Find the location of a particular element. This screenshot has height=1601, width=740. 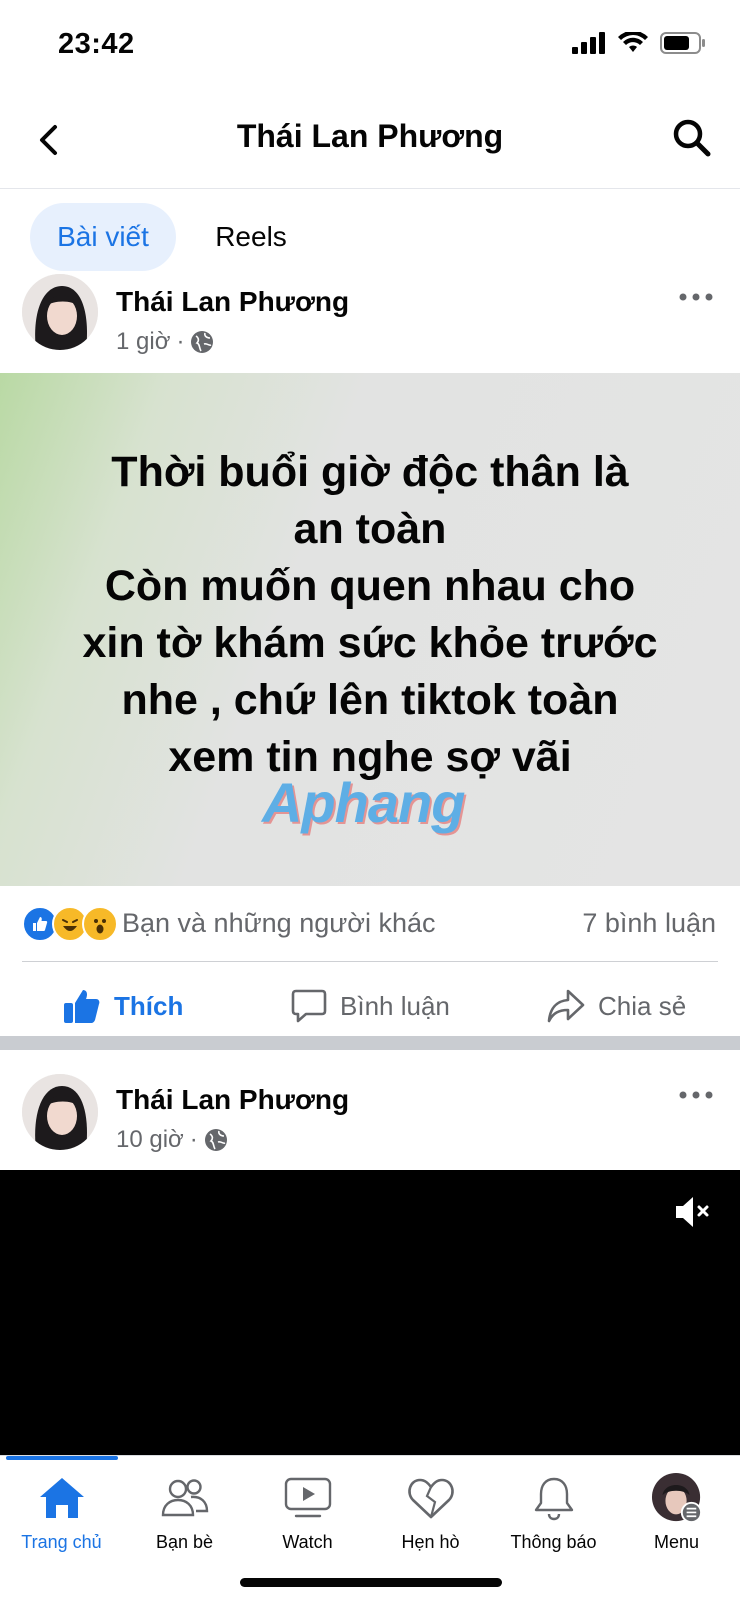

post-meta: 10 giờ · is located at coordinates (172, 1140).